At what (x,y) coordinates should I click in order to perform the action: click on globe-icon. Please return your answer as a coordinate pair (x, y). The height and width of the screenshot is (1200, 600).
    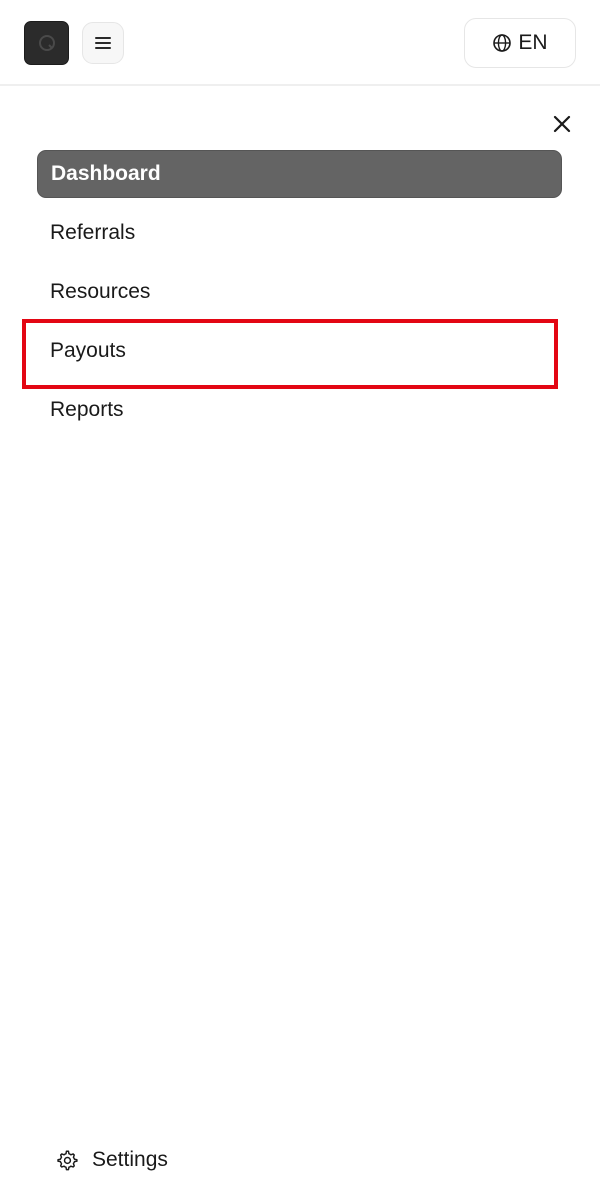
    Looking at the image, I should click on (502, 43).